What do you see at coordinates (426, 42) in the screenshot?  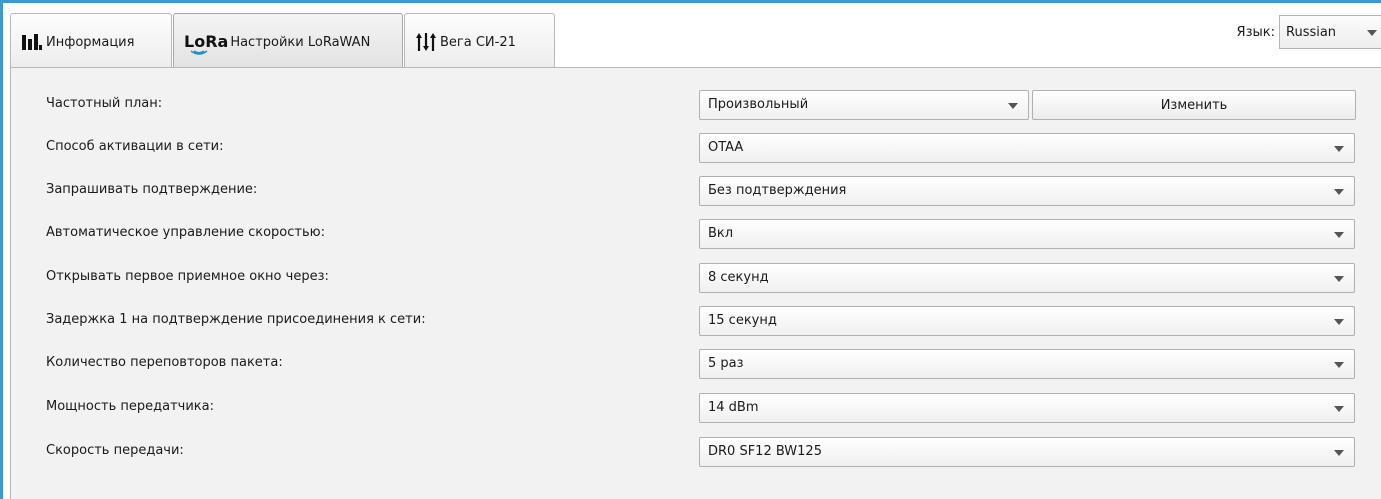 I see `sliders-icon` at bounding box center [426, 42].